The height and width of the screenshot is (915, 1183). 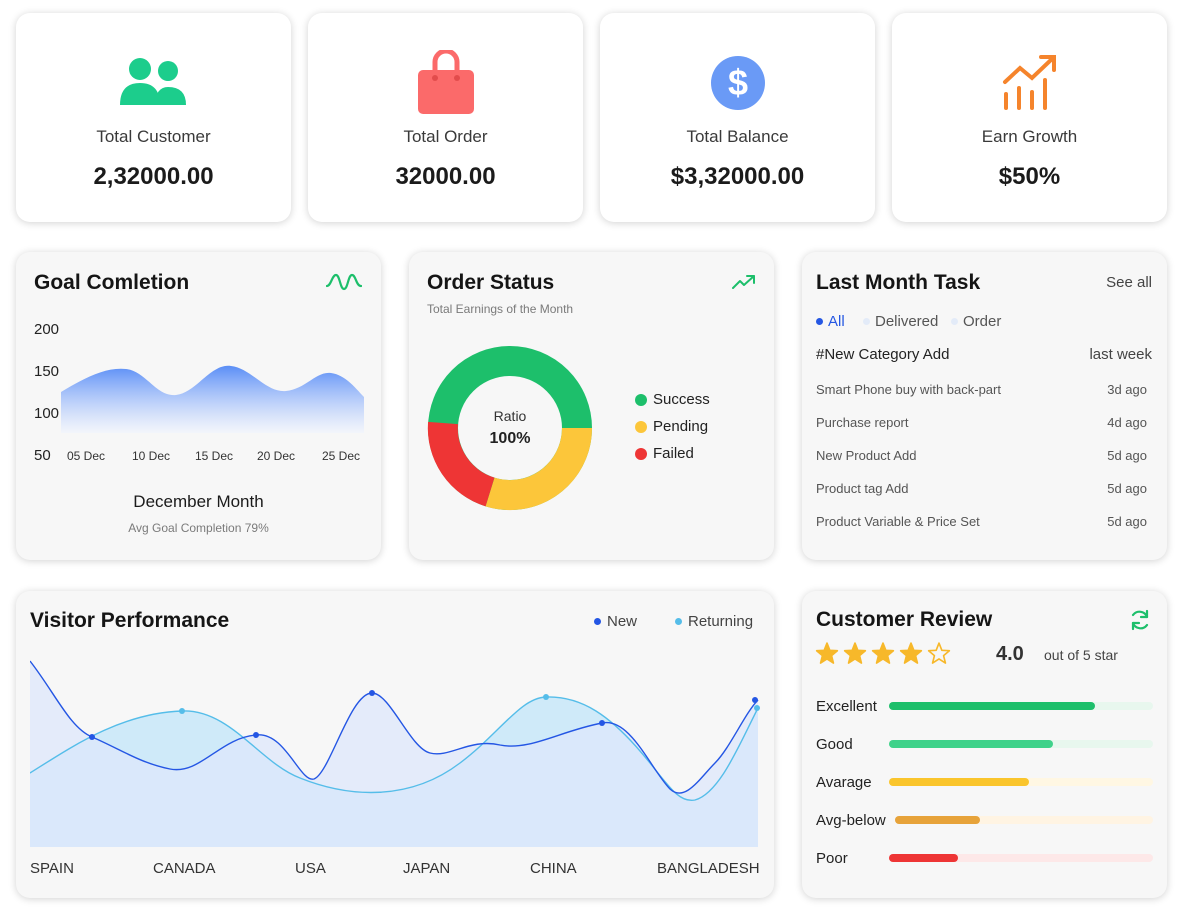 I want to click on x-tick: 20 Dec, so click(x=276, y=456).